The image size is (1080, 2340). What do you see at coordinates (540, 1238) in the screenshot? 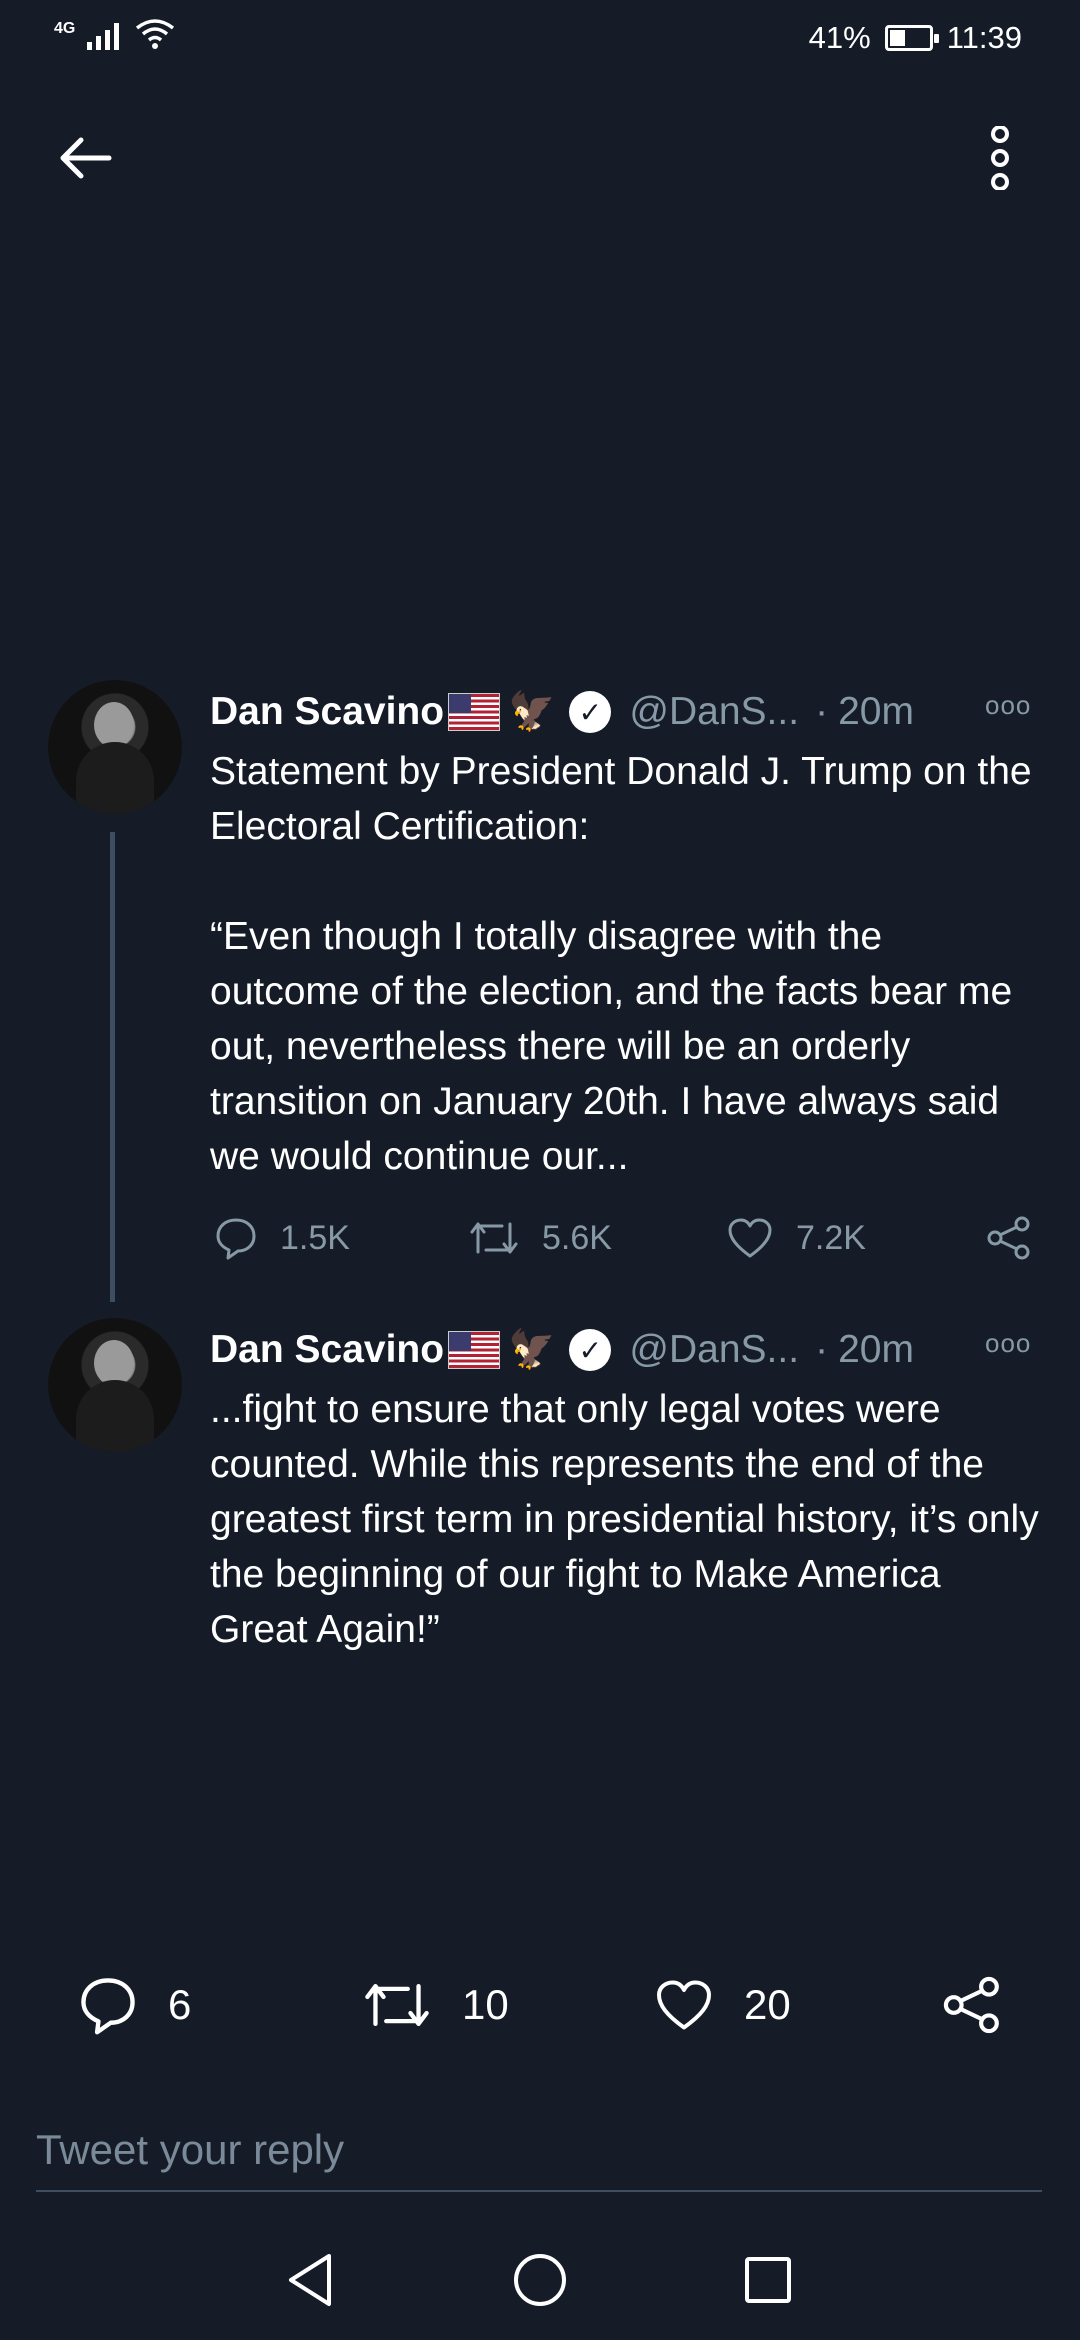
I see `retweet-button: 5.6K` at bounding box center [540, 1238].